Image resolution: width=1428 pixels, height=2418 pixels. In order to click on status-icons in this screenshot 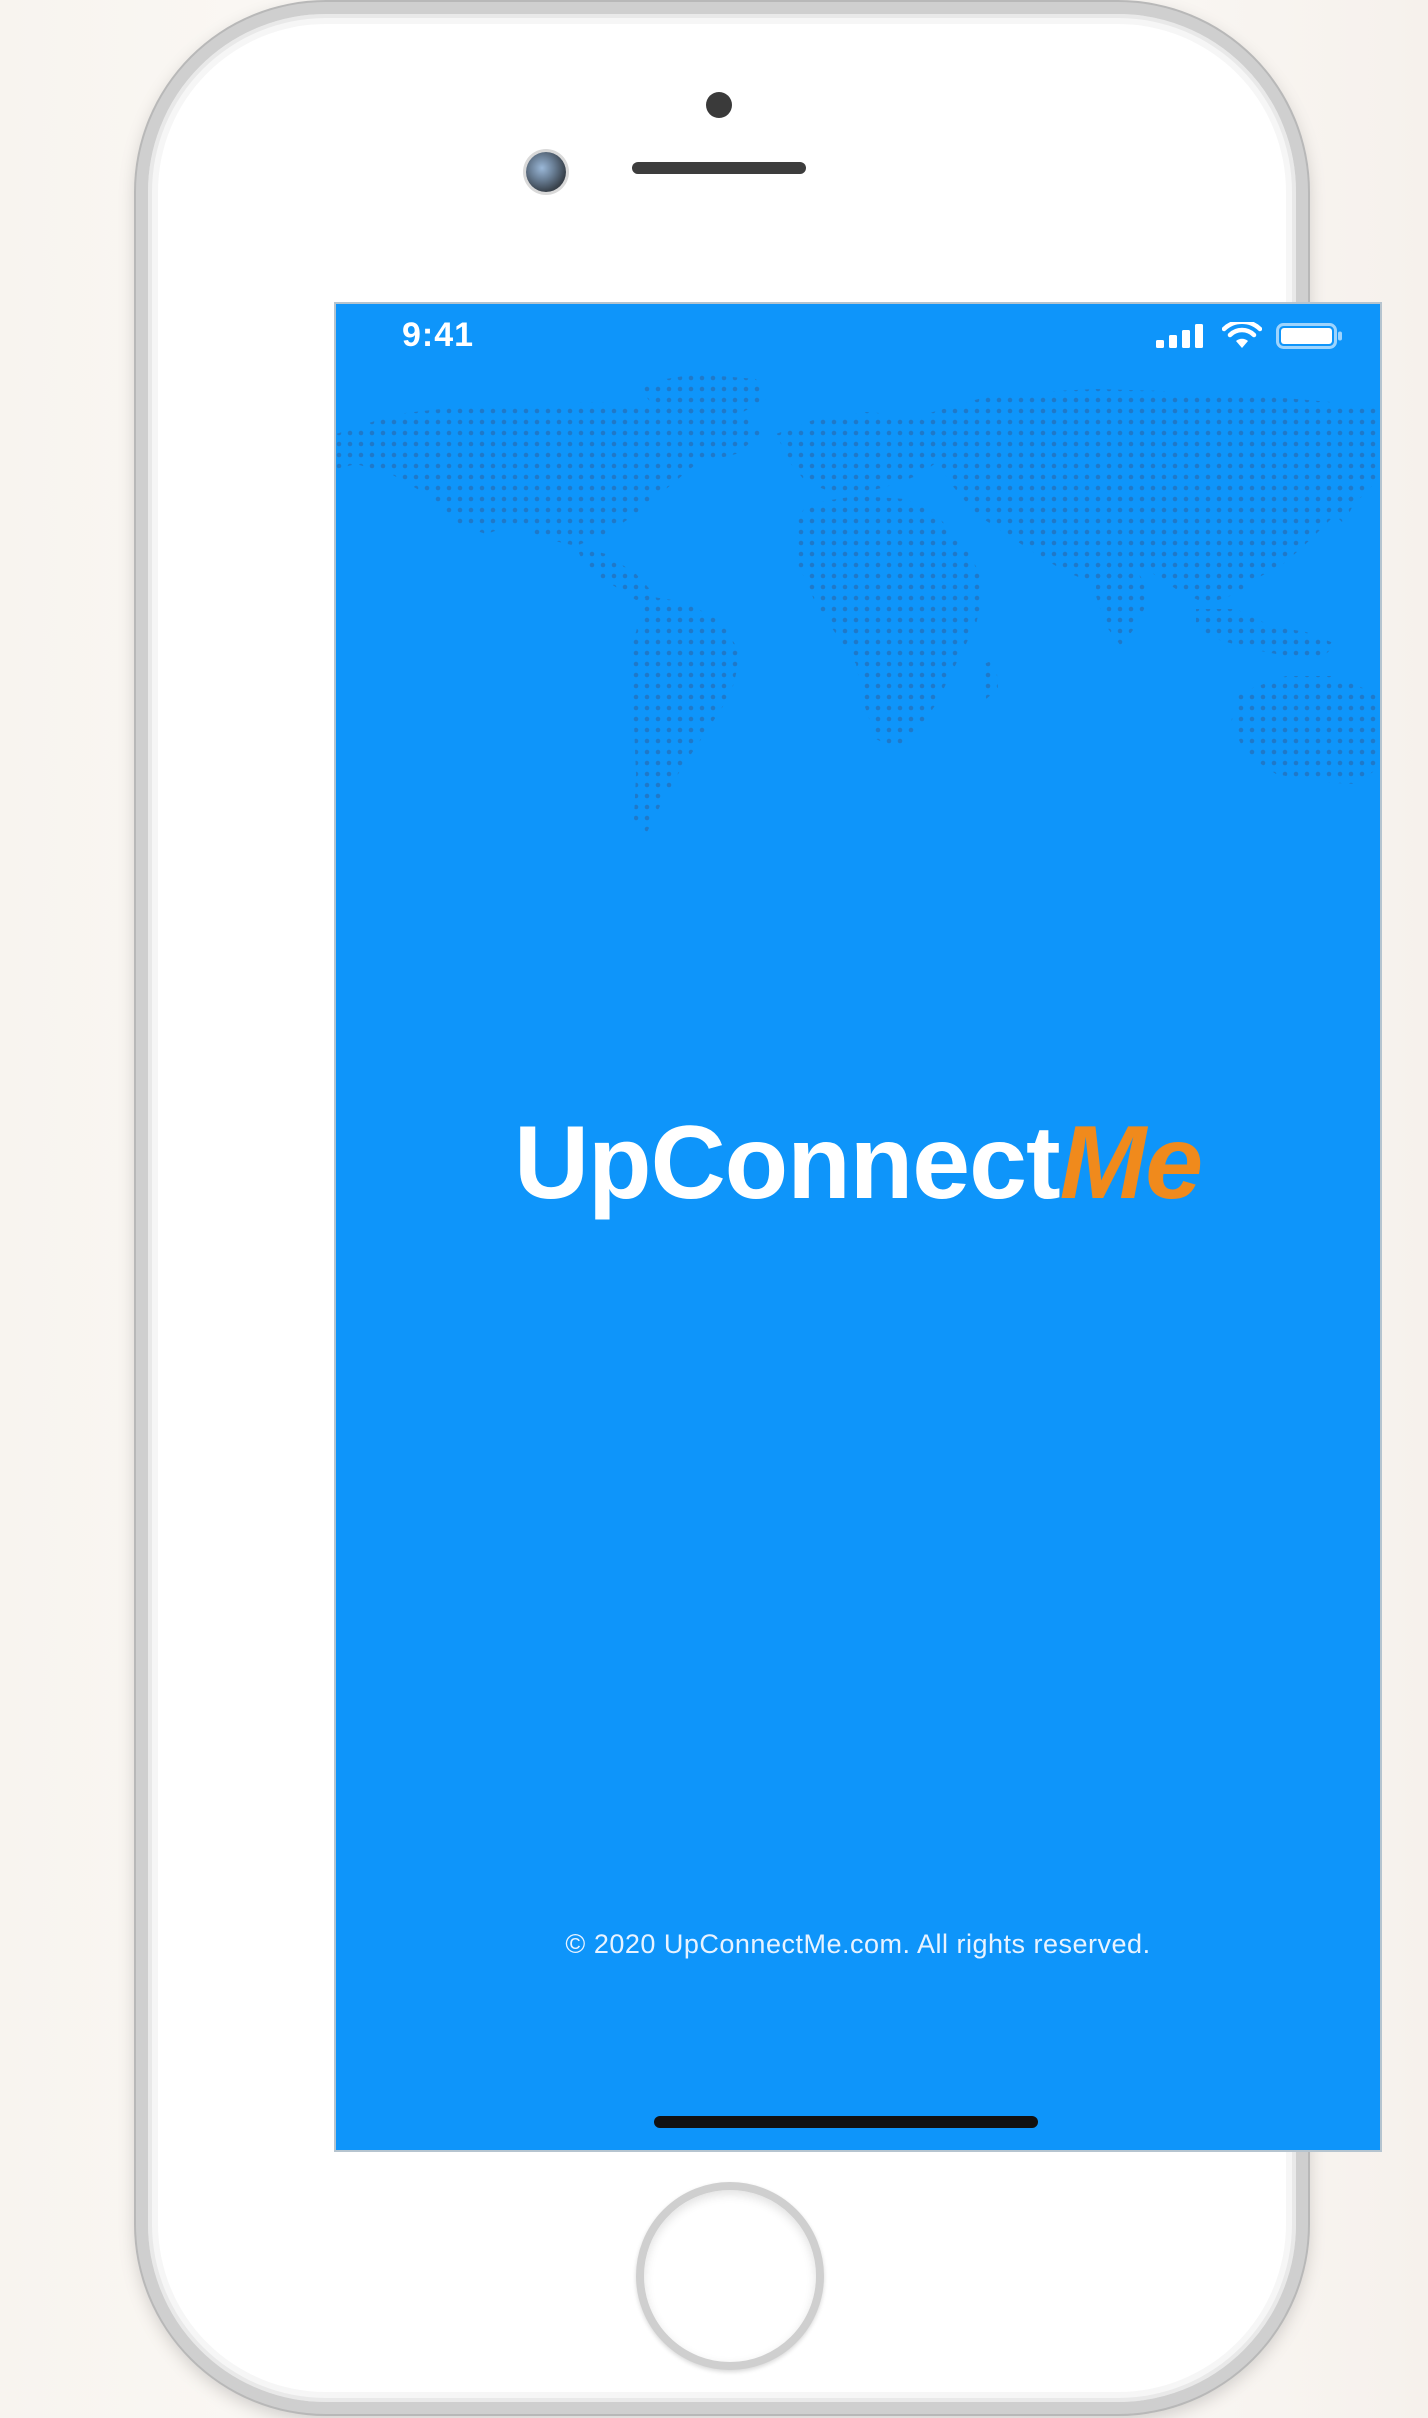, I will do `click(1250, 336)`.